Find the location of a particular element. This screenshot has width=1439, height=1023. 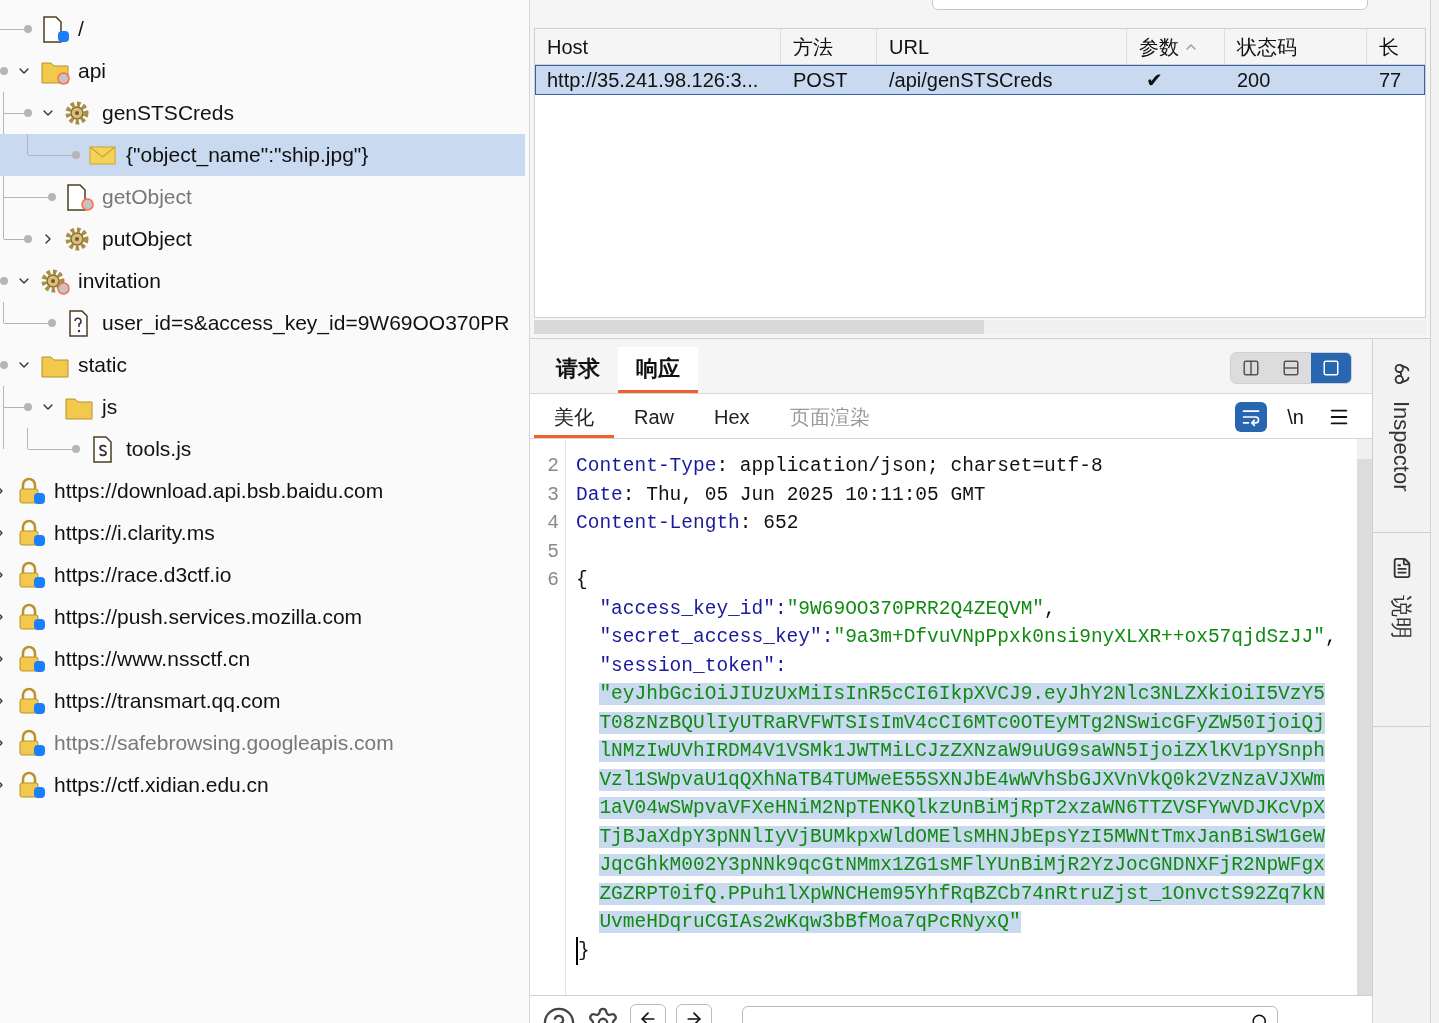

tree-row: static is located at coordinates (262, 365).